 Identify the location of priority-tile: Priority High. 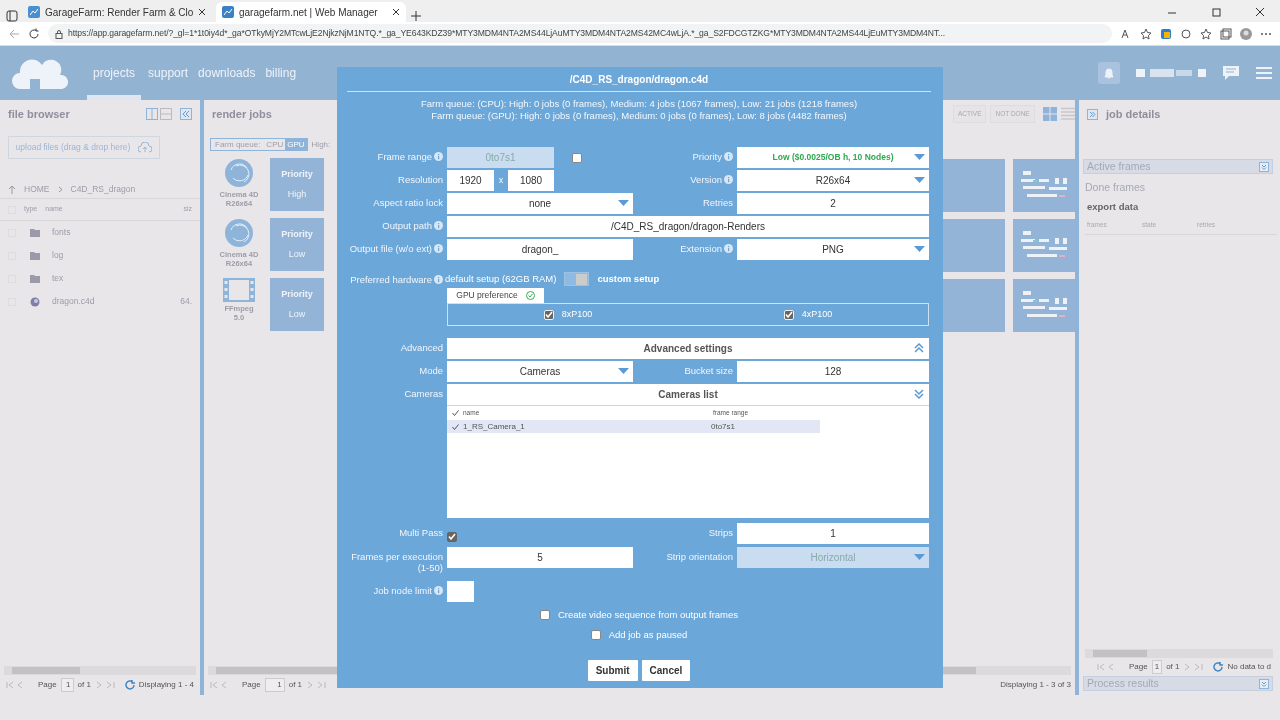
(297, 184).